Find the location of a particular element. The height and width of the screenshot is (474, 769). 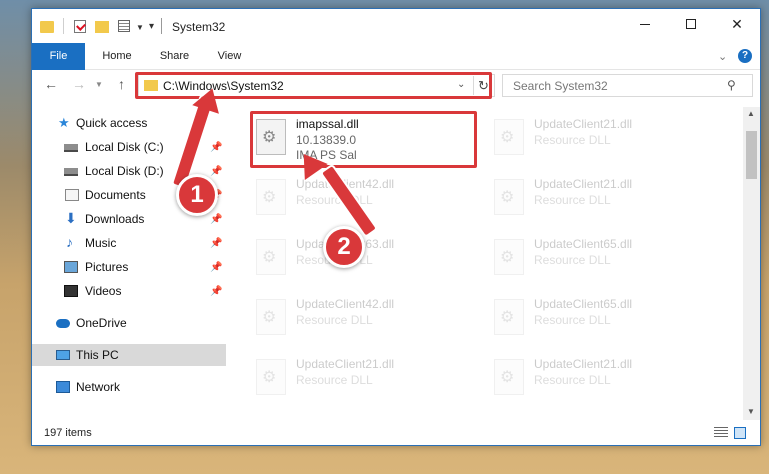

computer-icon is located at coordinates (63, 355).